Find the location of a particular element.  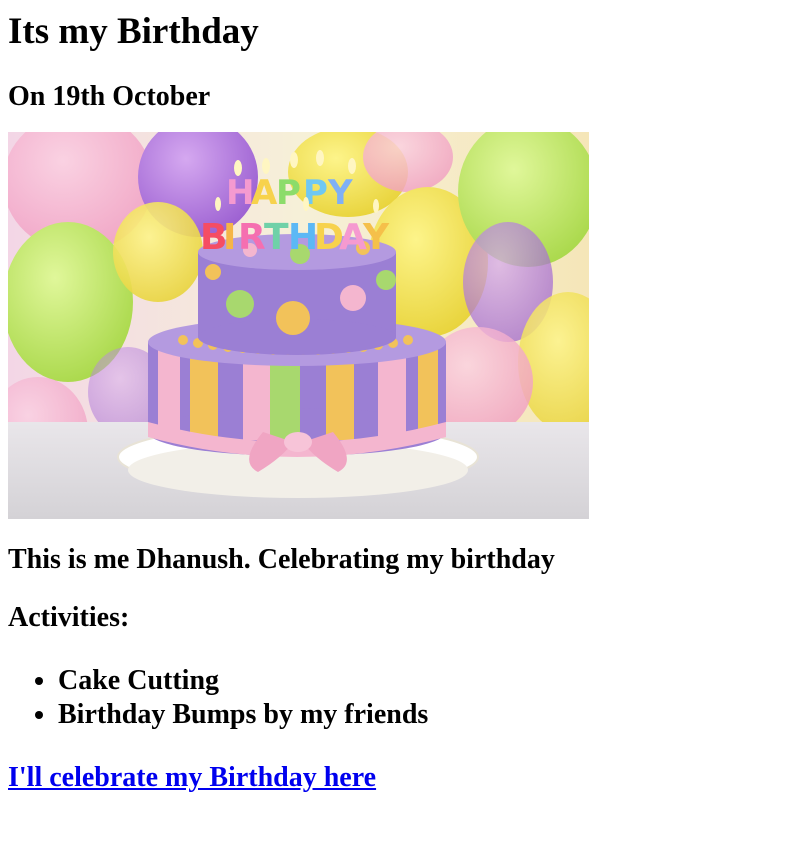

list-item: Cake Cutting is located at coordinates (419, 681).